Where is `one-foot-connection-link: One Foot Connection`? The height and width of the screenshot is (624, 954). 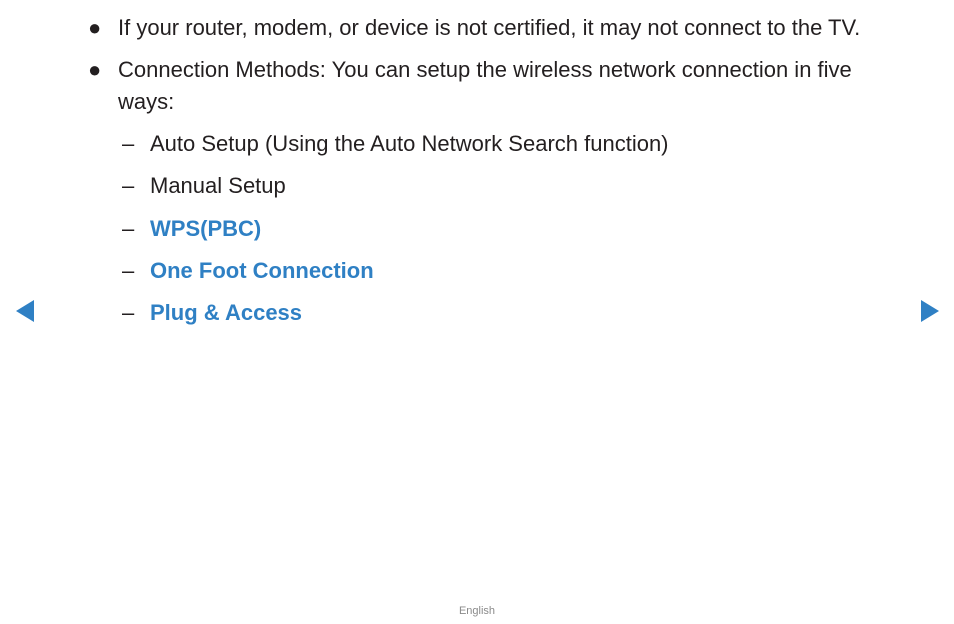
one-foot-connection-link: One Foot Connection is located at coordinates (262, 271).